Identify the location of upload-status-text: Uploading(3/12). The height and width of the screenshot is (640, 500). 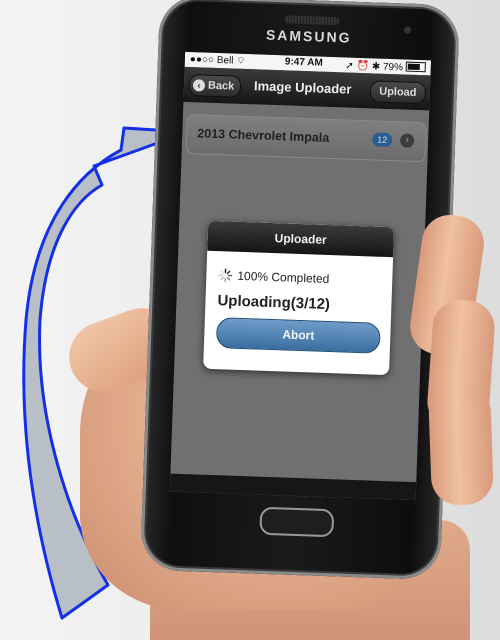
(273, 302).